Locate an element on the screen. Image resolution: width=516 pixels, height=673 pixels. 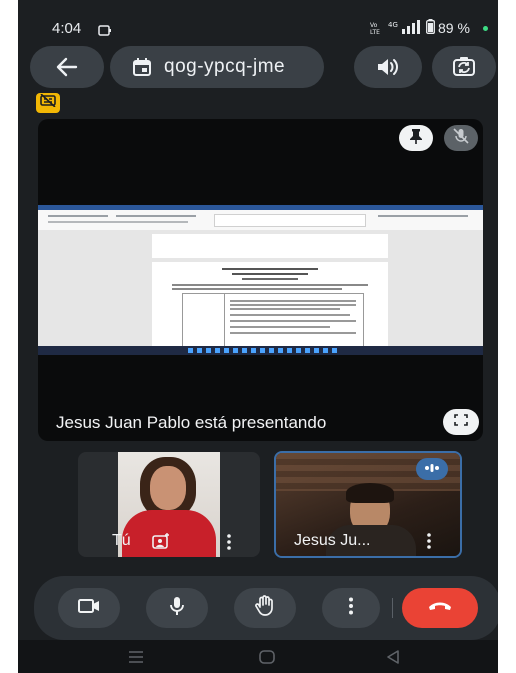
audio-level-icon is located at coordinates (432, 469).